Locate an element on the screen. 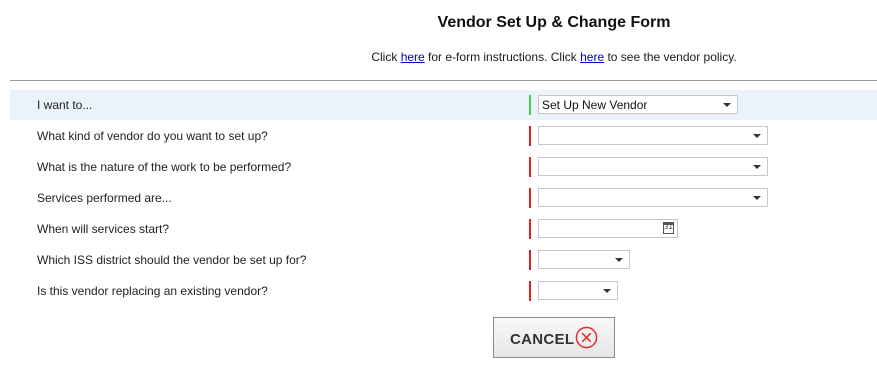 This screenshot has height=385, width=877. close-circle-icon is located at coordinates (586, 337).